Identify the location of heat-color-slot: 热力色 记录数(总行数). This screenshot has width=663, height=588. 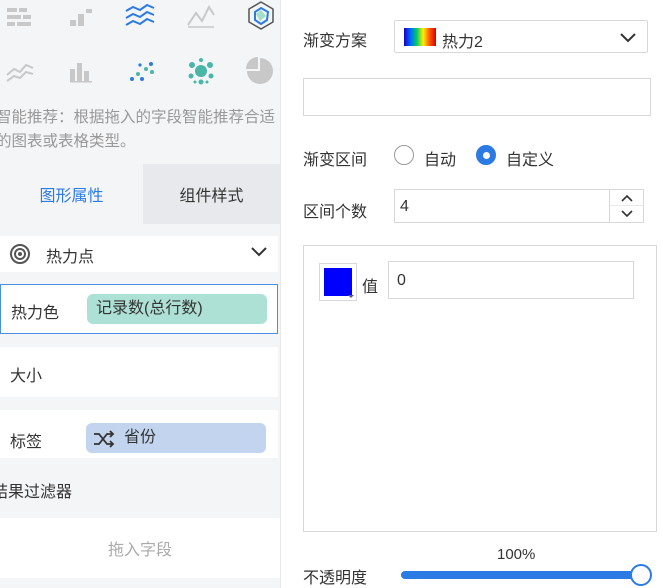
(139, 309).